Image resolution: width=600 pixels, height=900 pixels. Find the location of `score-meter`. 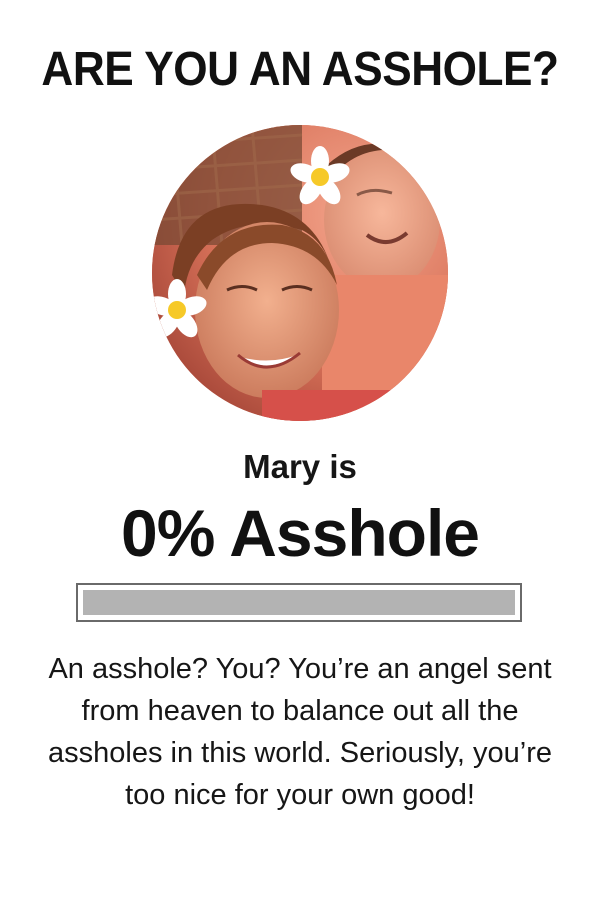

score-meter is located at coordinates (299, 602).